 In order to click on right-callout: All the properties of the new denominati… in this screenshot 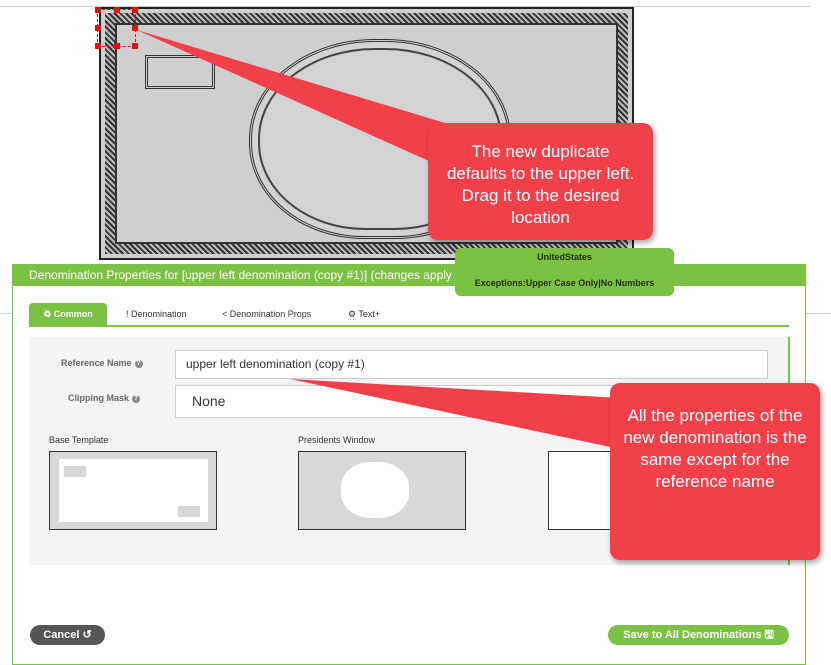, I will do `click(715, 471)`.